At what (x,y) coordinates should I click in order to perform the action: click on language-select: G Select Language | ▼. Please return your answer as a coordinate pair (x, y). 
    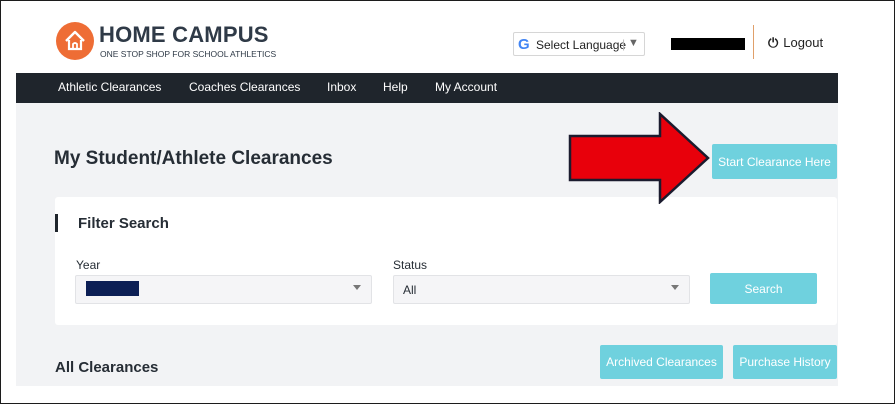
    Looking at the image, I should click on (579, 44).